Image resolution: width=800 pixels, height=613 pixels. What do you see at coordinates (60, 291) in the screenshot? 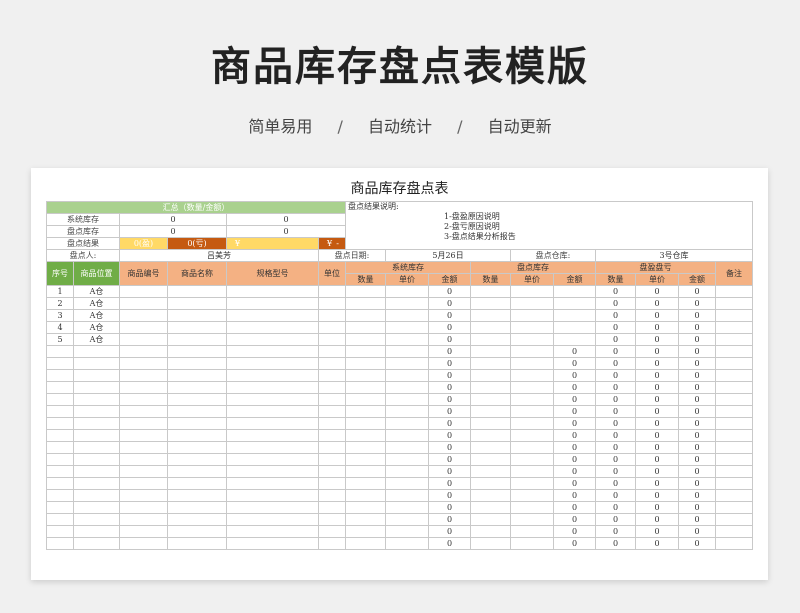
I see `row-seq: 1` at bounding box center [60, 291].